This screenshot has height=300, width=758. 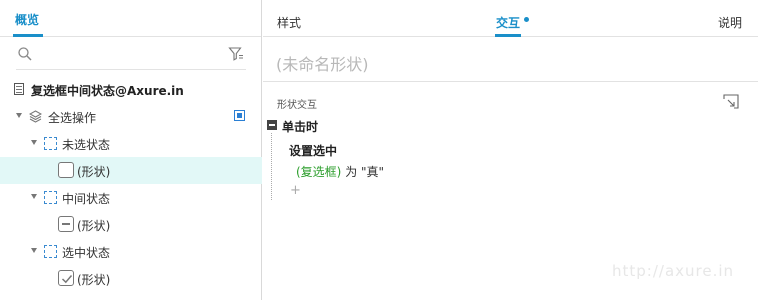 What do you see at coordinates (130, 18) in the screenshot?
I see `outline-tabbar: 概览` at bounding box center [130, 18].